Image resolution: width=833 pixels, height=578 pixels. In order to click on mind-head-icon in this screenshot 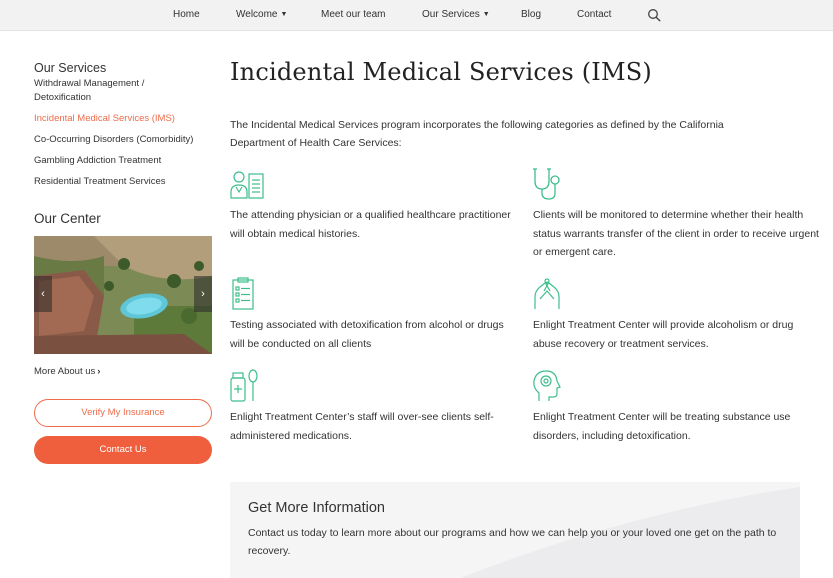, I will do `click(547, 385)`.